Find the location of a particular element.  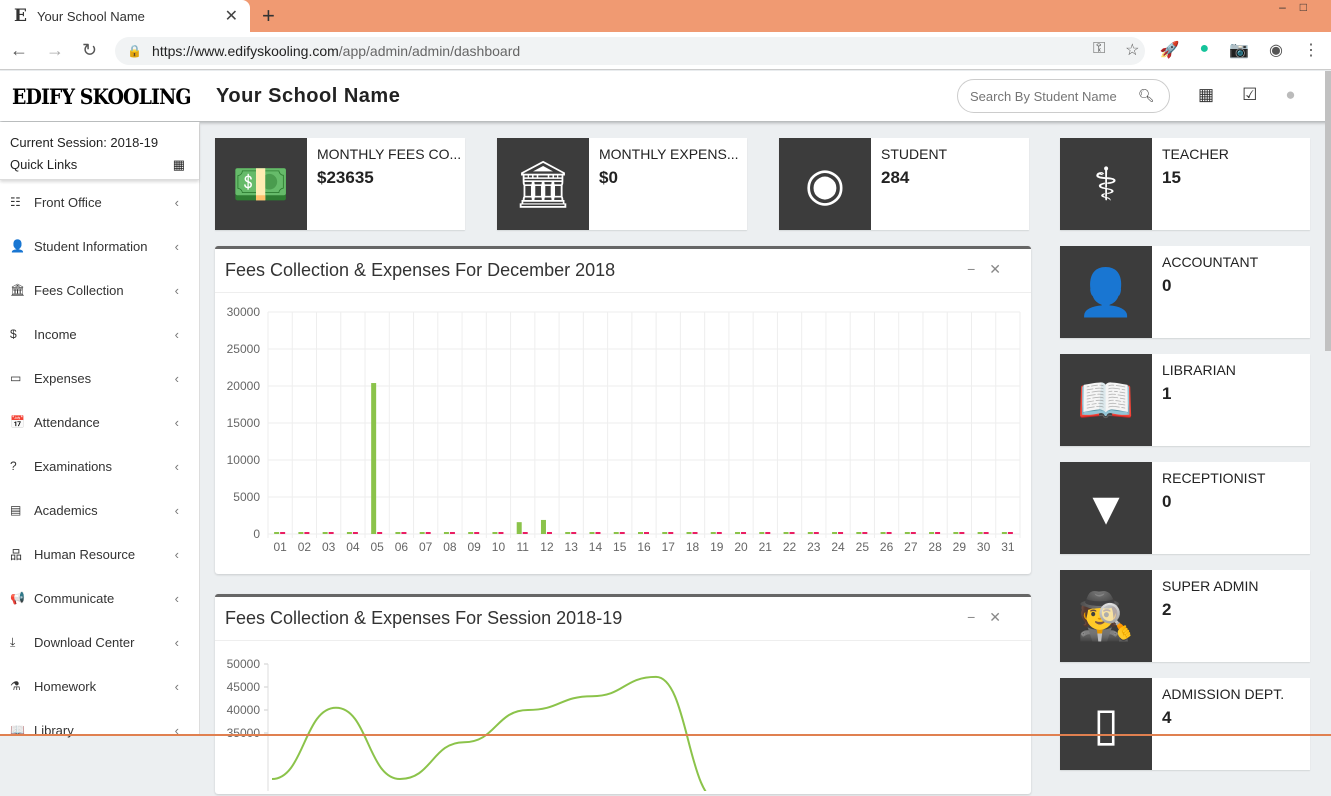

sidebar-item-homework: ⚗ Homework ‹ is located at coordinates (99, 686).